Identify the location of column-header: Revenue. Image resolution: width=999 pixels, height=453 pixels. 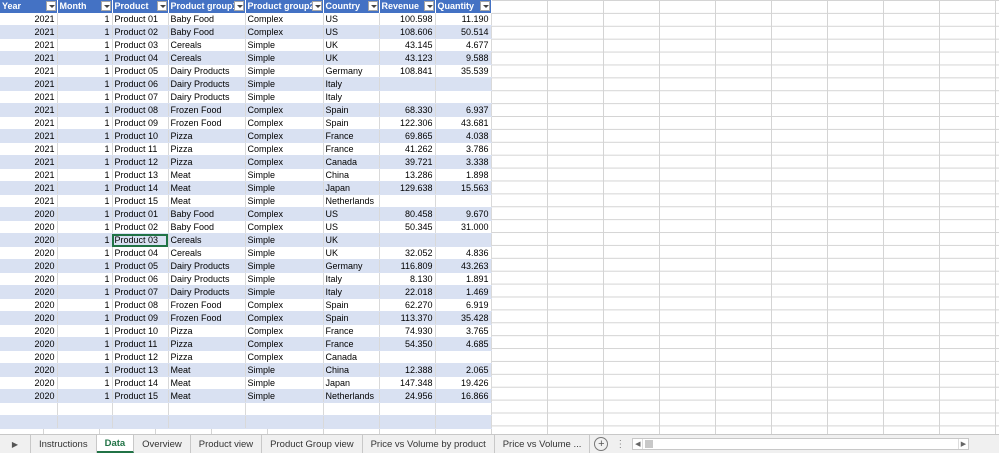
(407, 6).